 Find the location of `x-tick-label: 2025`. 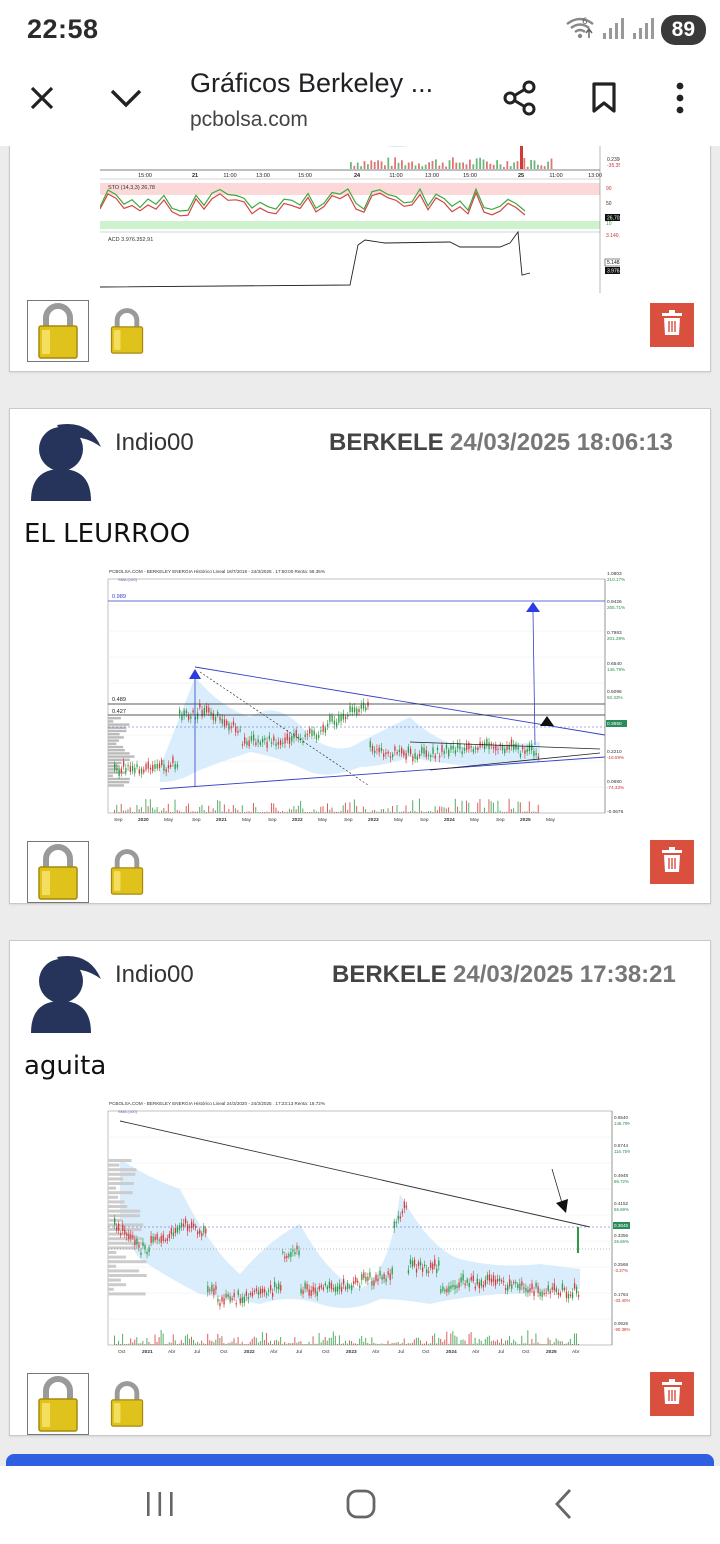

x-tick-label: 2025 is located at coordinates (525, 820).